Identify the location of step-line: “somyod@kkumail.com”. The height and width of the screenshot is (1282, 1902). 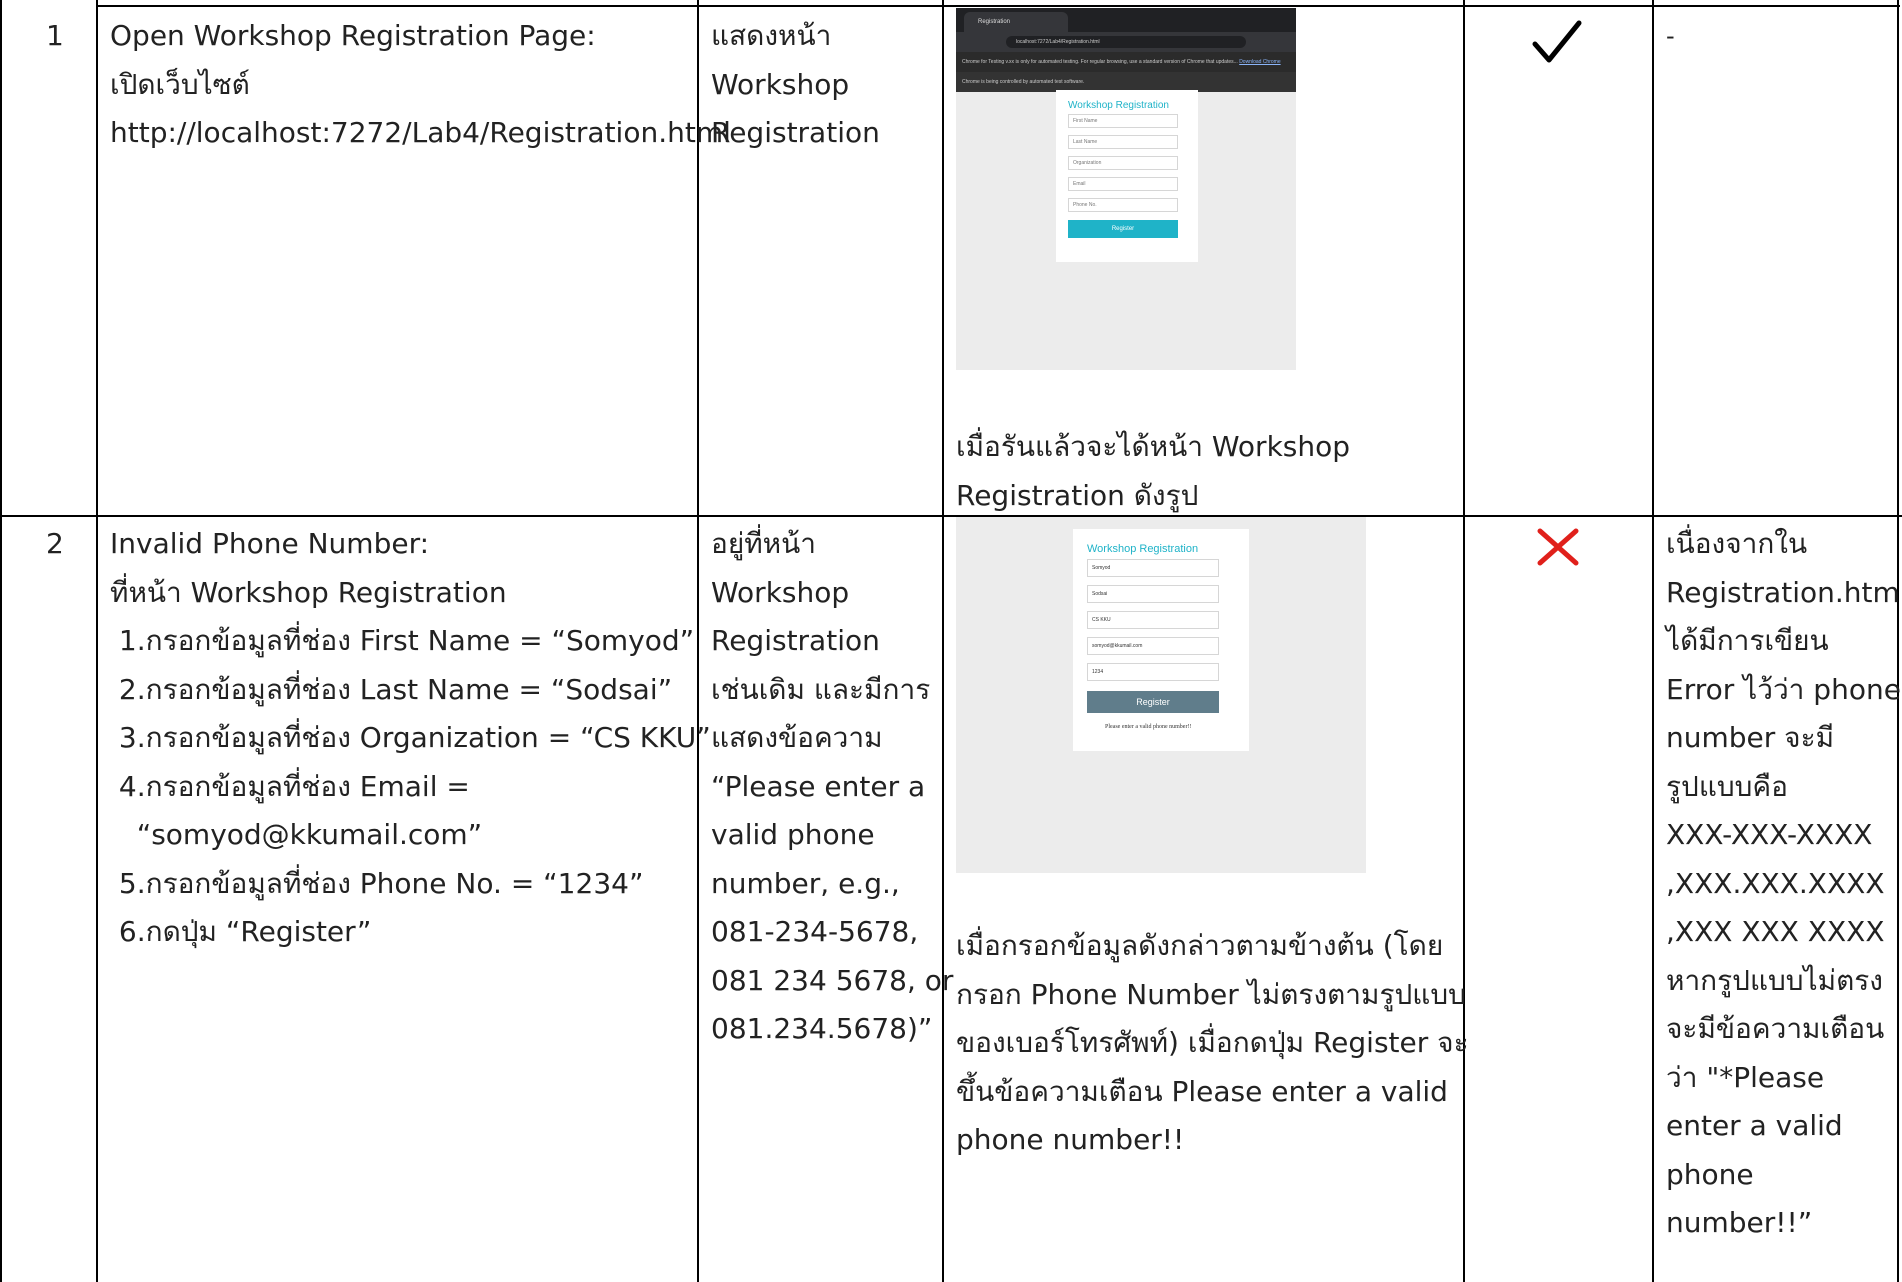
(296, 834).